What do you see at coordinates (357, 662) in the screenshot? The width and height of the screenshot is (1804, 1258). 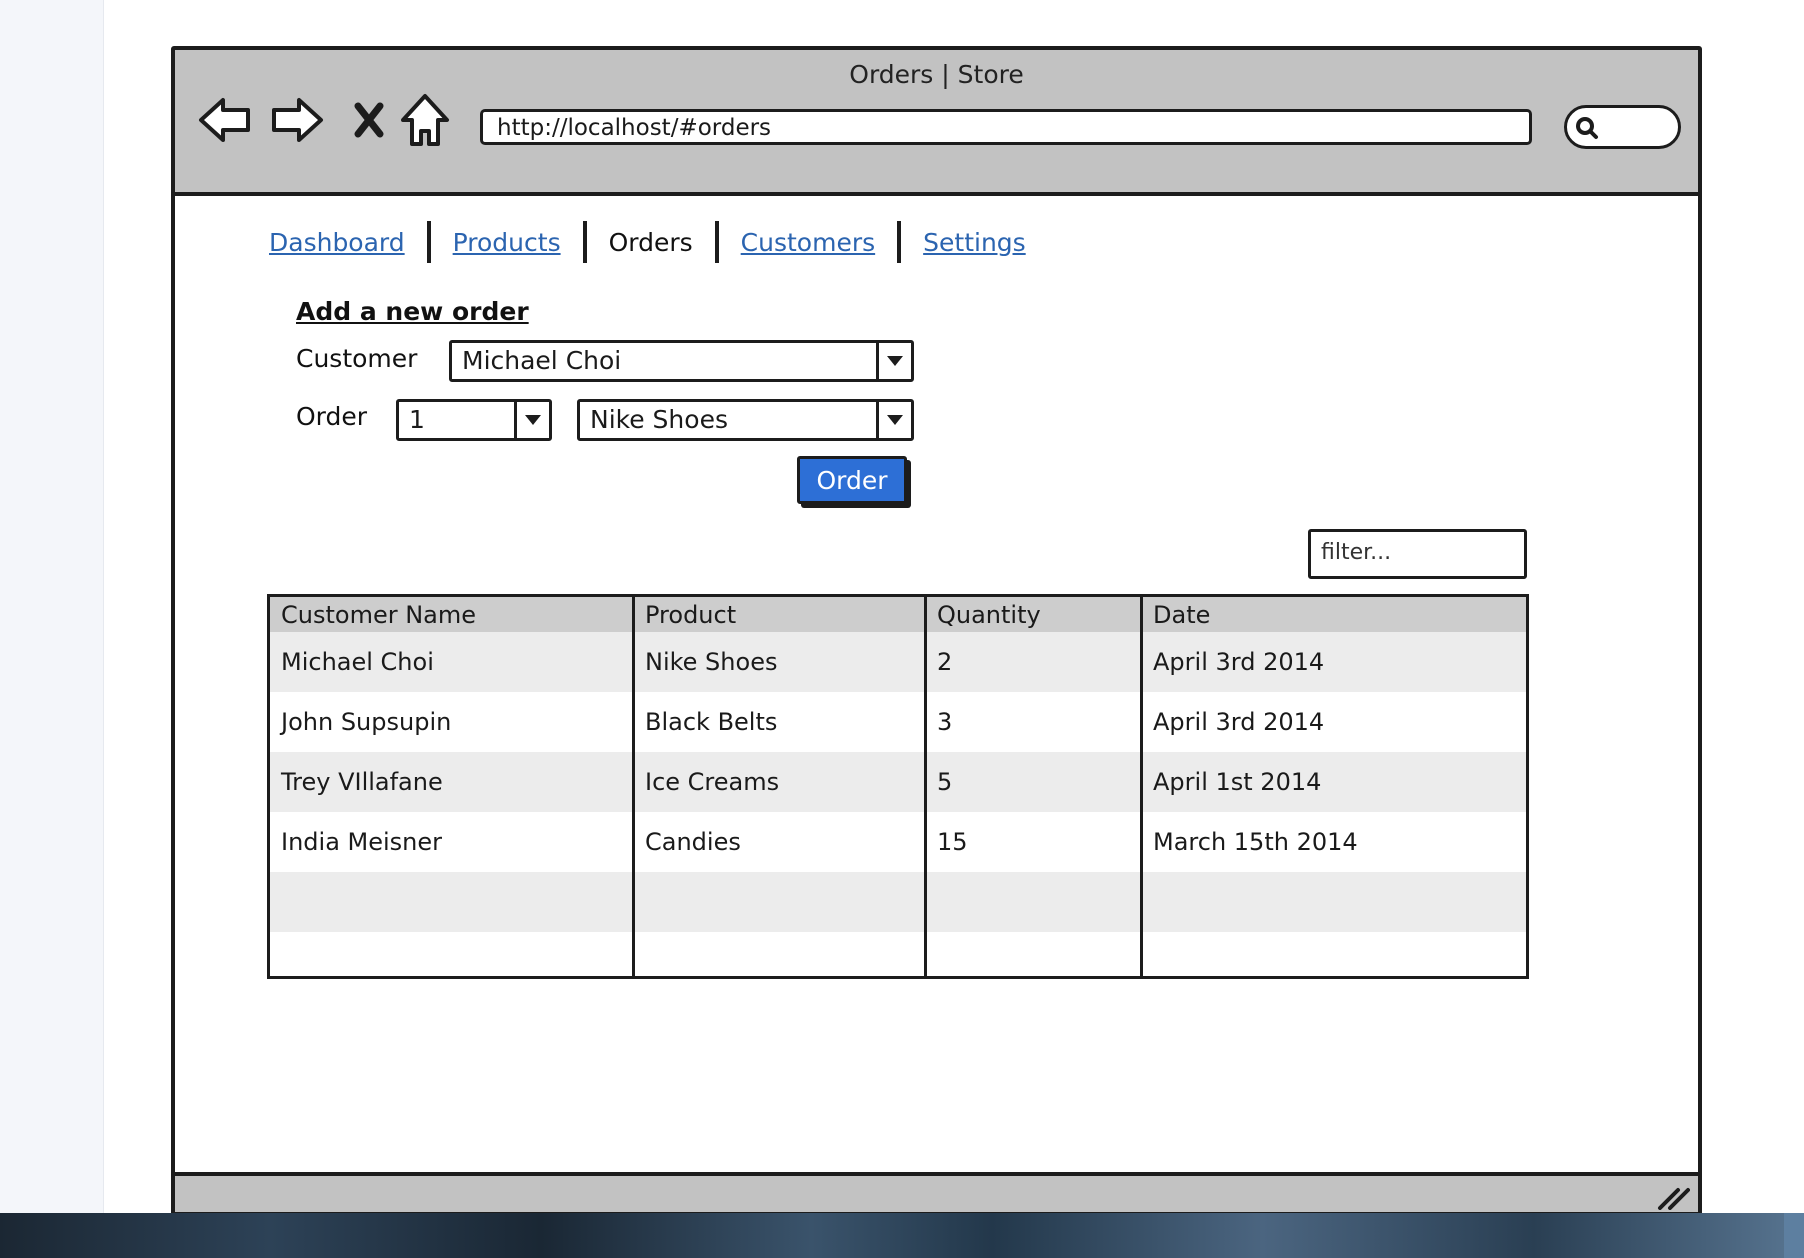 I see `cell-customer: Michael Choi` at bounding box center [357, 662].